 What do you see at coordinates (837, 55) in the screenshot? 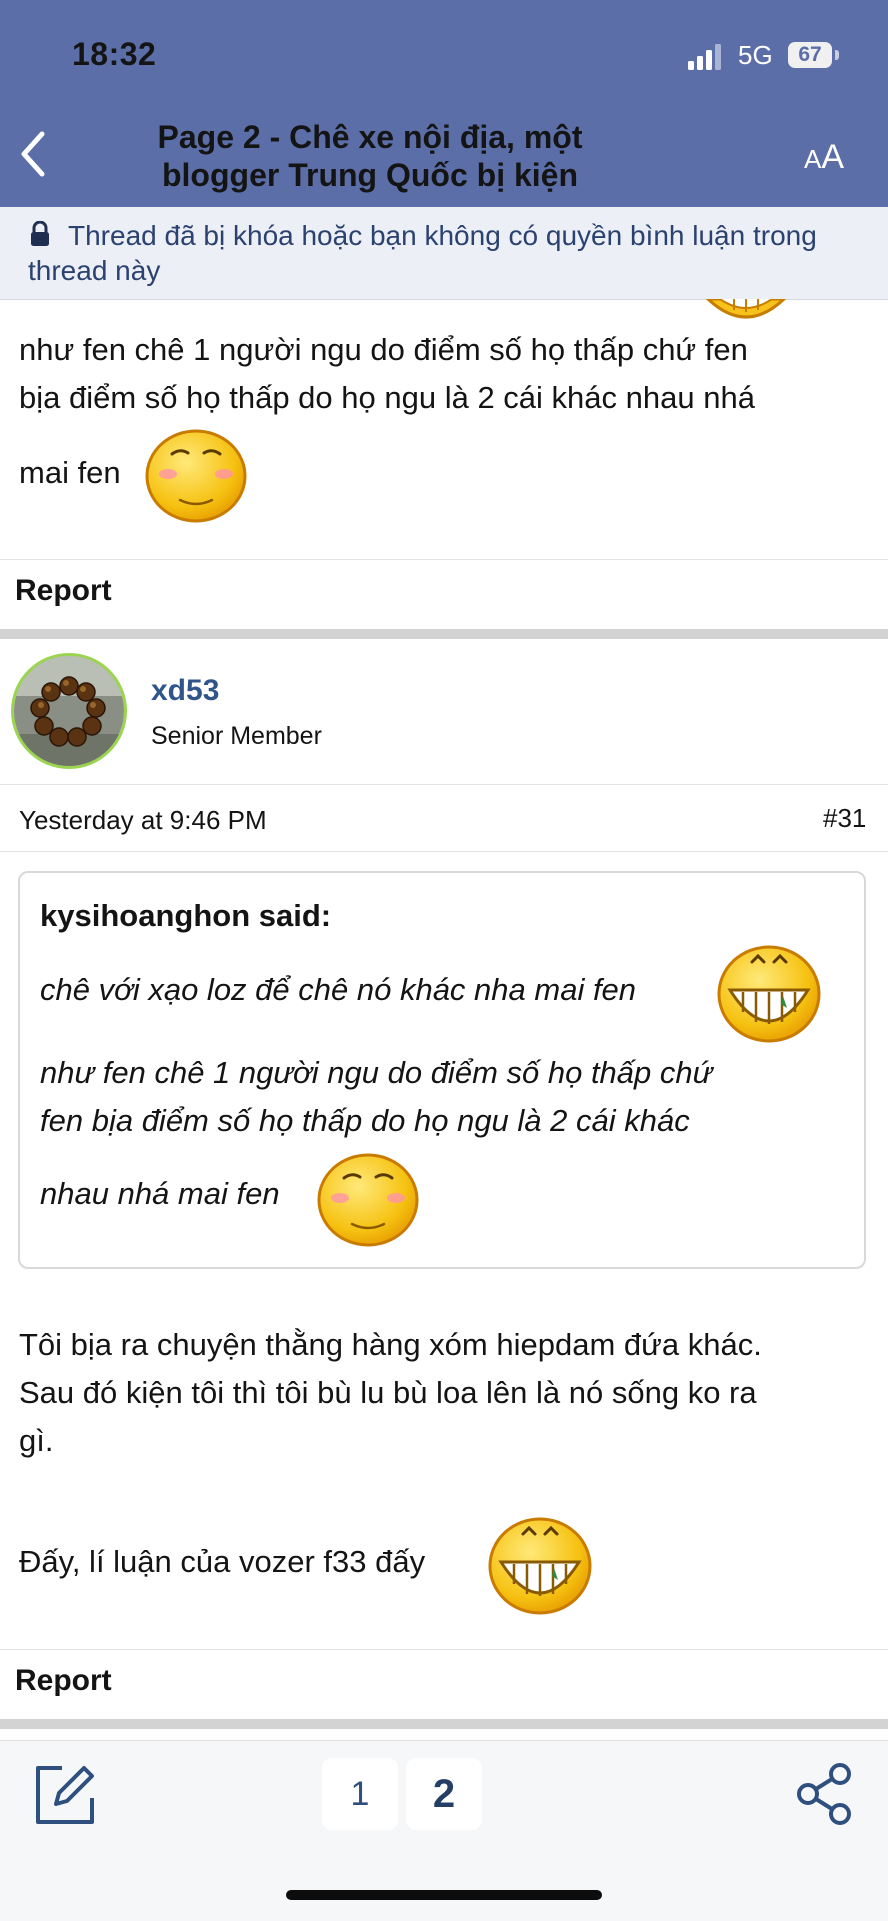
I see `battery-tip` at bounding box center [837, 55].